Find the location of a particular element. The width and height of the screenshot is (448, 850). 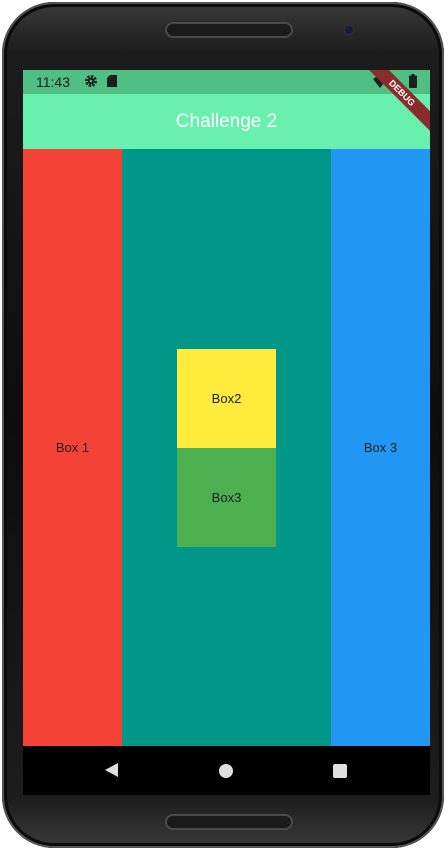

bottom-speaker is located at coordinates (229, 822).